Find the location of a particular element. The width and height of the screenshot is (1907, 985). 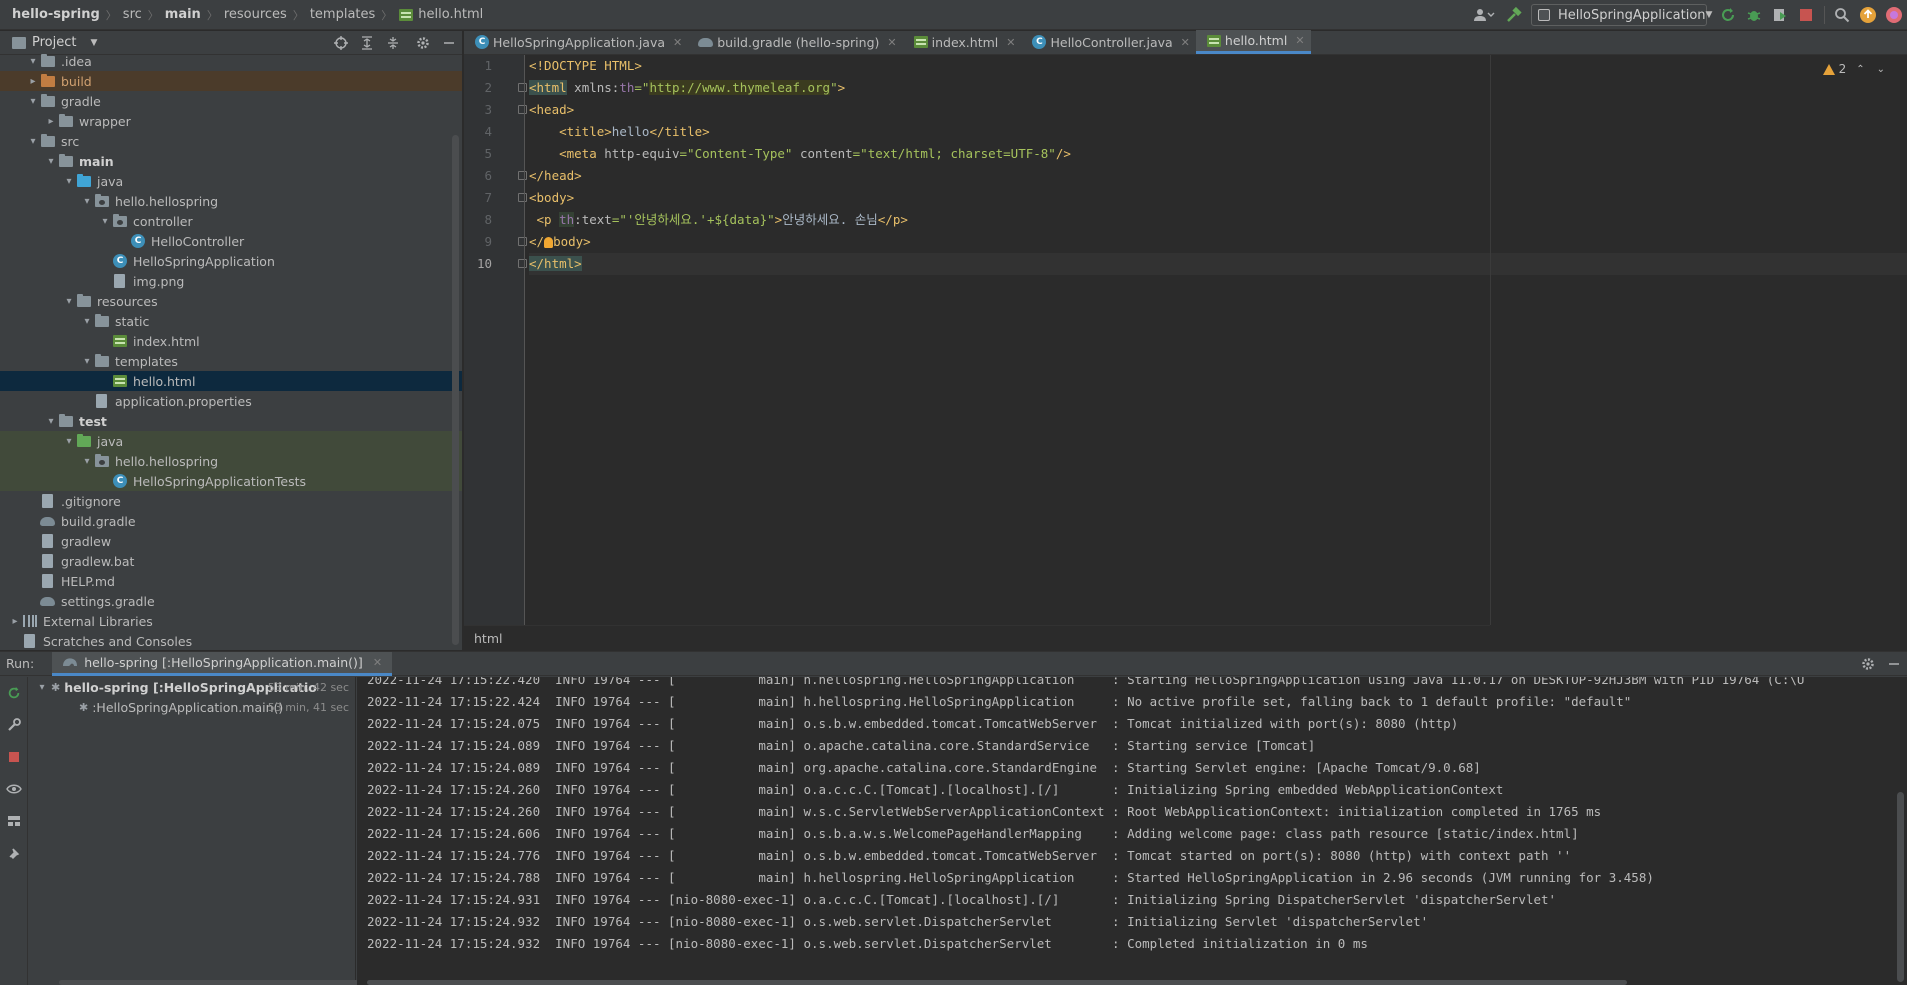

tree-item: Scratches and Consoles is located at coordinates (231, 640).